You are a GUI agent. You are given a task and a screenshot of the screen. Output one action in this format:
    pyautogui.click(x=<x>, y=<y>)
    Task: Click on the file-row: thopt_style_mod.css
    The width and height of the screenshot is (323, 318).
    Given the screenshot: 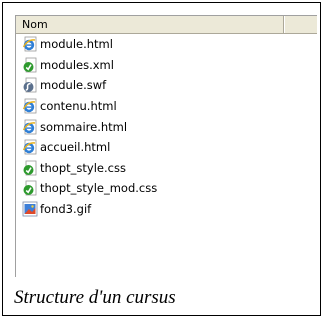 What is the action you would take?
    pyautogui.click(x=166, y=188)
    